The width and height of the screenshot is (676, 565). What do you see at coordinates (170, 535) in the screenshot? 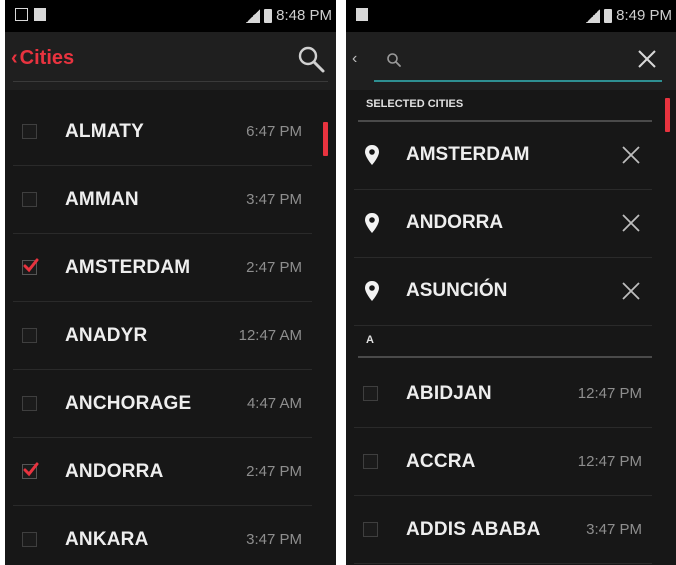
I see `list-item: ANKARA 3:47 PM` at bounding box center [170, 535].